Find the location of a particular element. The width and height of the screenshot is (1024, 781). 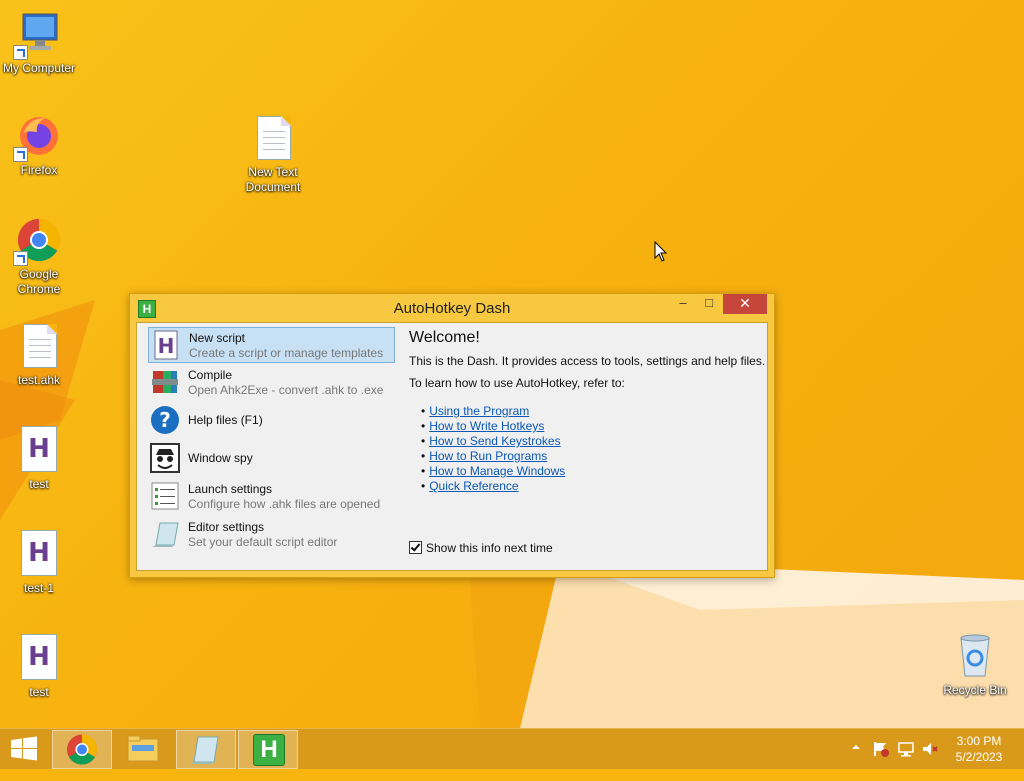

desktop-icon-firefox: Firefox is located at coordinates (39, 145).